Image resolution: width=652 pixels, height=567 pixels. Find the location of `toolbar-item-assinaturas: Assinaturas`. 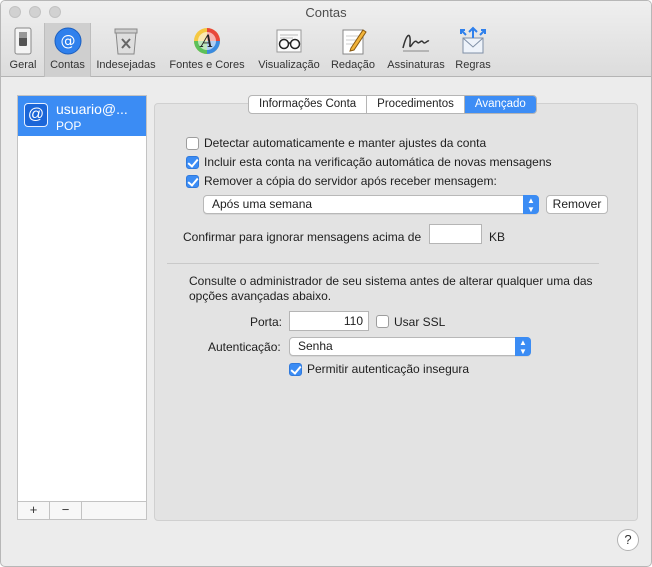

toolbar-item-assinaturas: Assinaturas is located at coordinates (416, 50).